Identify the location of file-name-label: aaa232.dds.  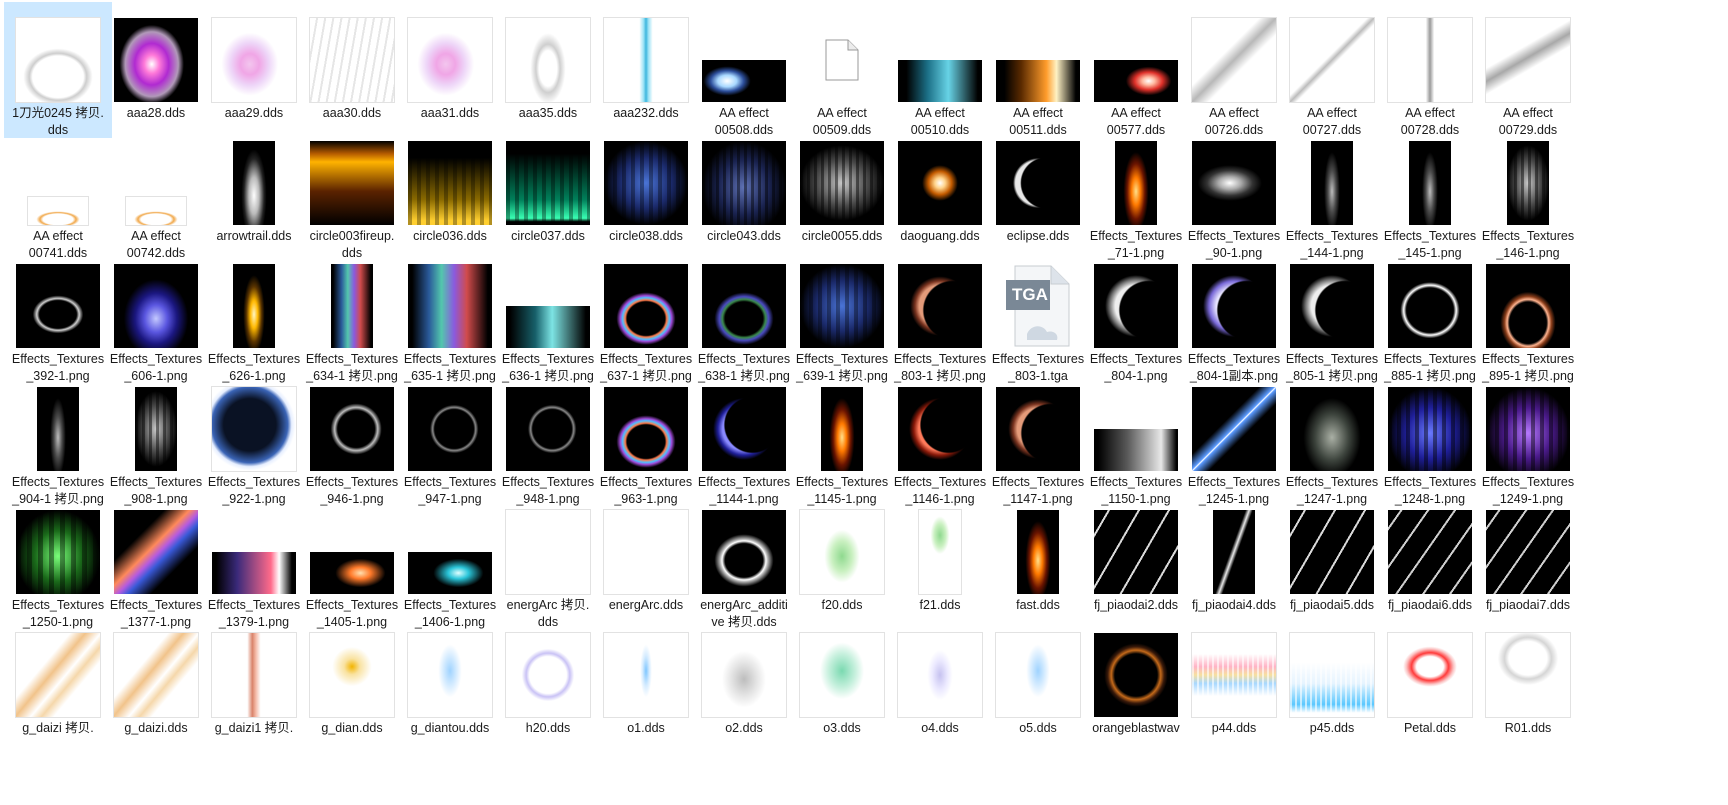
(646, 113).